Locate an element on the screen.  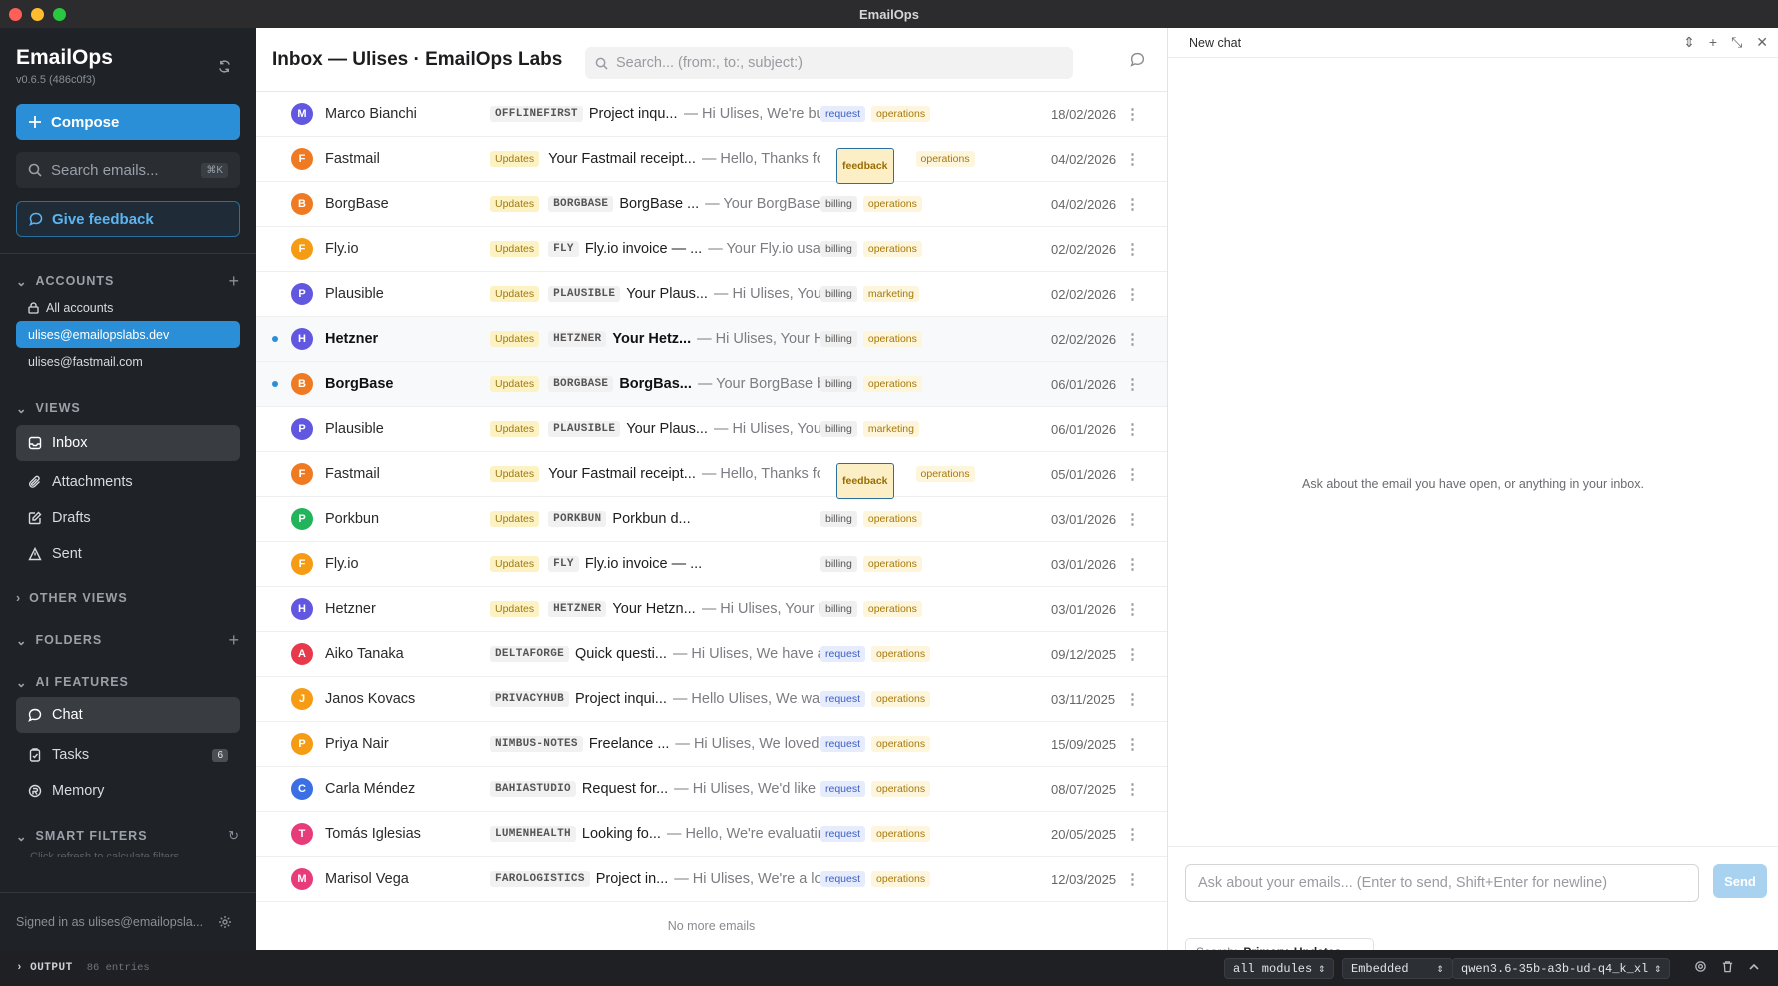
sidebar-item-drafts: Drafts is located at coordinates (128, 518).